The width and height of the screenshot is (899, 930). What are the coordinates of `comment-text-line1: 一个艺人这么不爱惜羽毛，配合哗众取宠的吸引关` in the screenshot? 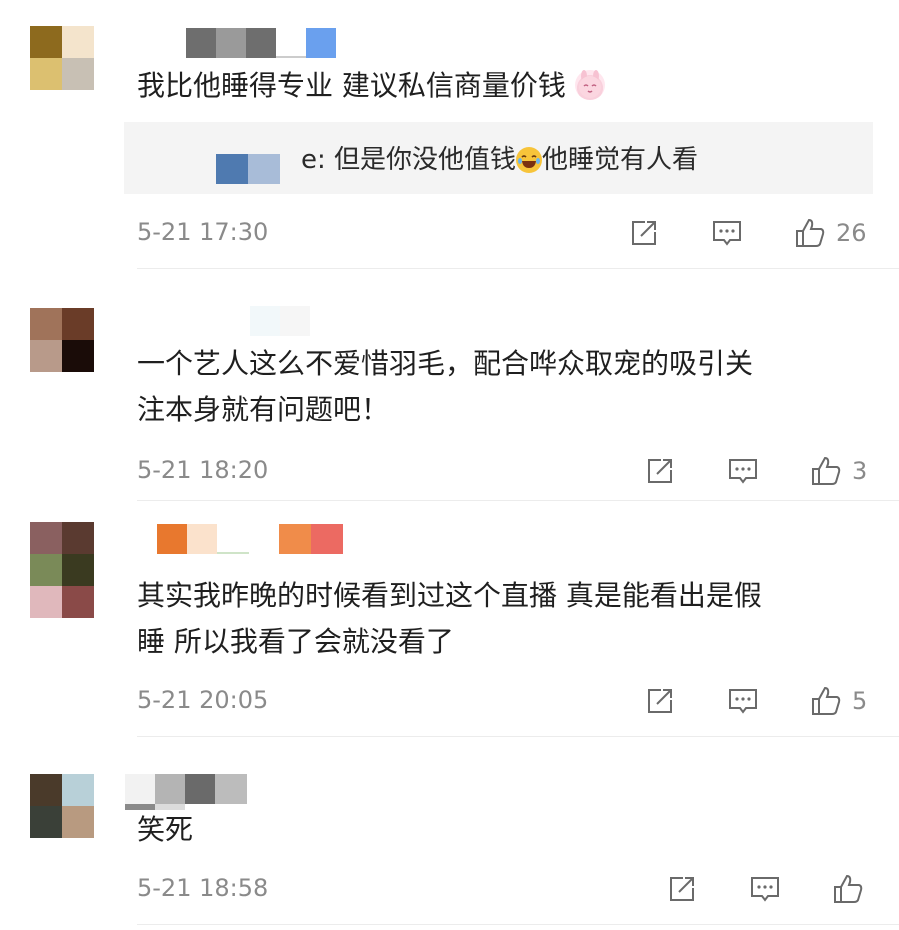 It's located at (445, 363).